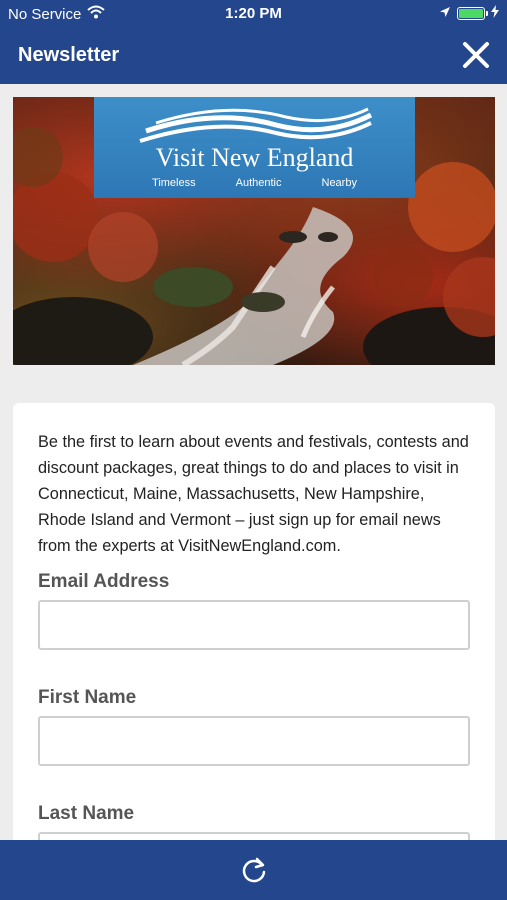  Describe the element at coordinates (254, 157) in the screenshot. I see `logo-title: Visit New England` at that location.